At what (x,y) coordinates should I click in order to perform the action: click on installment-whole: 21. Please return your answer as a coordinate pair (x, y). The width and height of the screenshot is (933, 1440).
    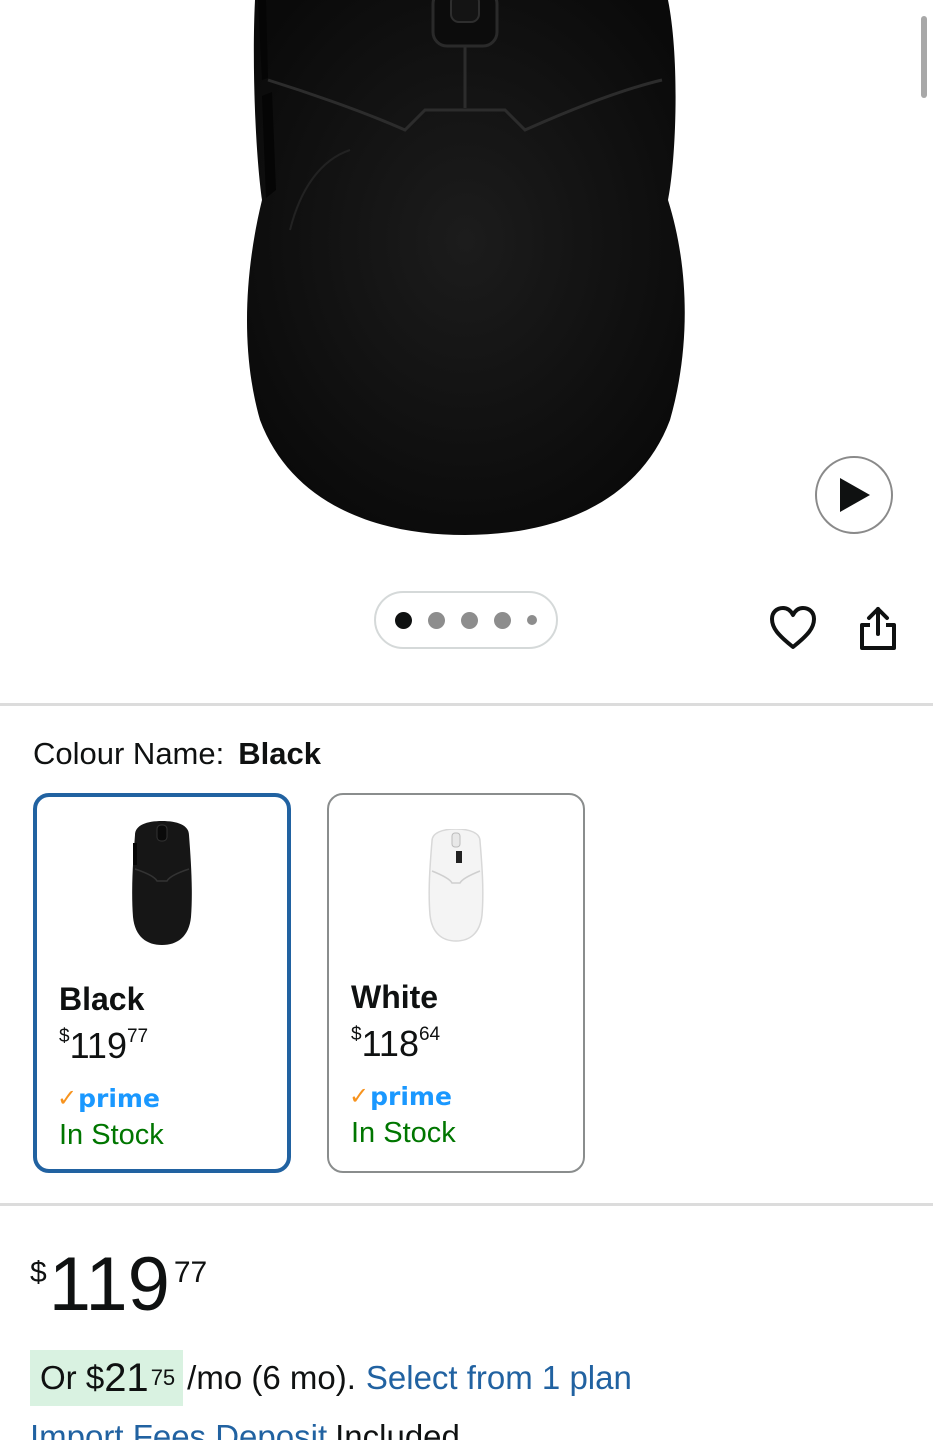
    Looking at the image, I should click on (126, 1377).